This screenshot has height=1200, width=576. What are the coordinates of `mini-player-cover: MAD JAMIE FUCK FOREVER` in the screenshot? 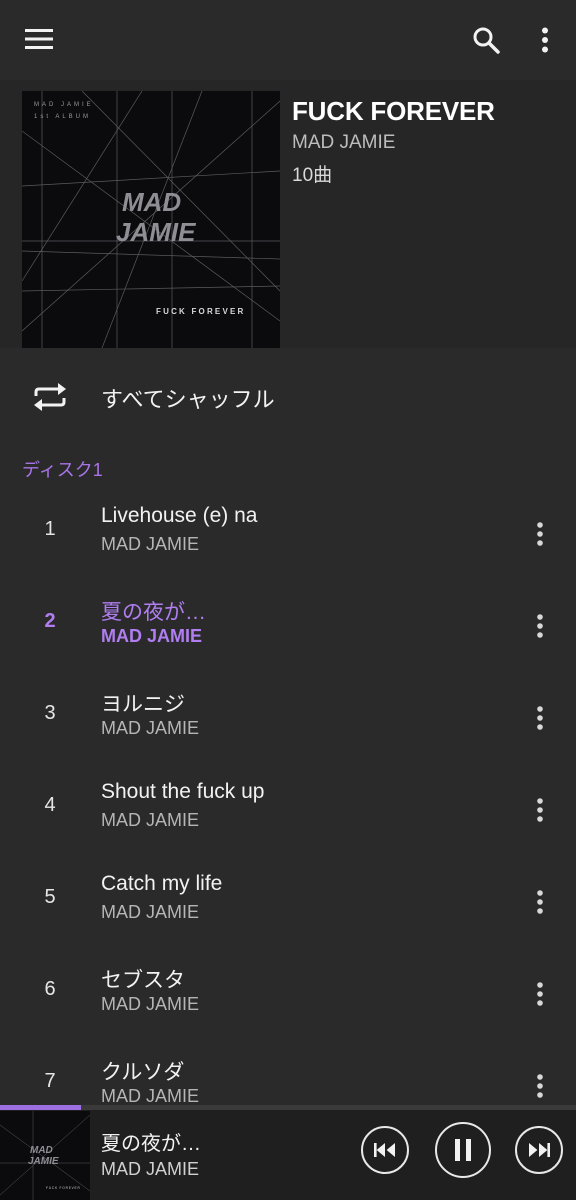 It's located at (45, 1155).